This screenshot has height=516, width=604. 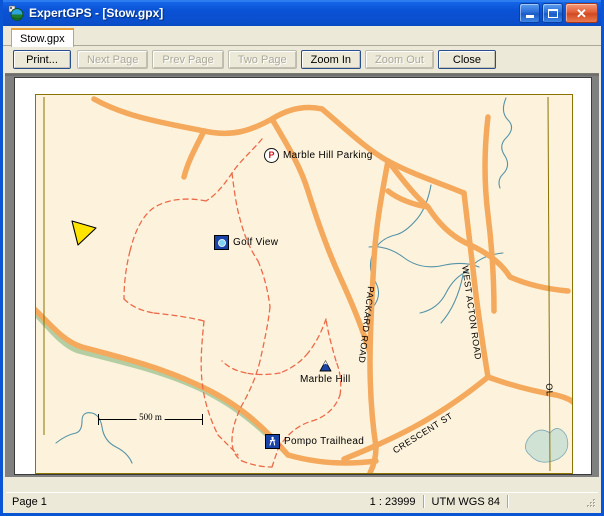 I want to click on status-bar: Page 1 1 : 23999 UTM WGS 84, so click(x=302, y=501).